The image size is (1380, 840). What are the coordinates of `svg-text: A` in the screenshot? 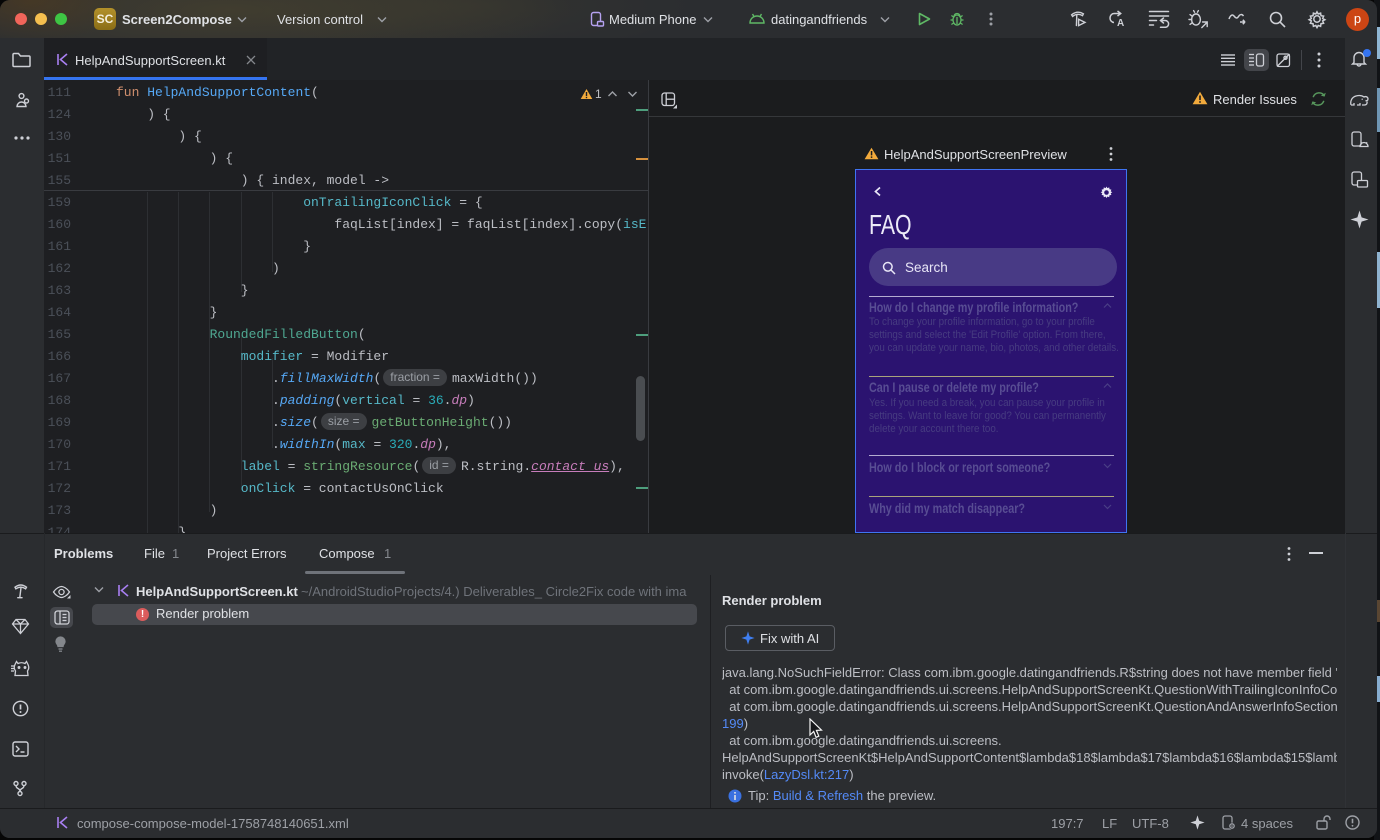 It's located at (1120, 23).